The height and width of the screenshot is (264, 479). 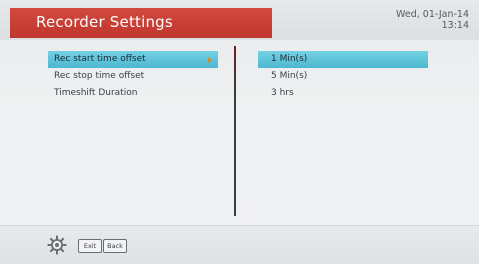 What do you see at coordinates (96, 93) in the screenshot?
I see `menu-item-label: Timeshift Duration` at bounding box center [96, 93].